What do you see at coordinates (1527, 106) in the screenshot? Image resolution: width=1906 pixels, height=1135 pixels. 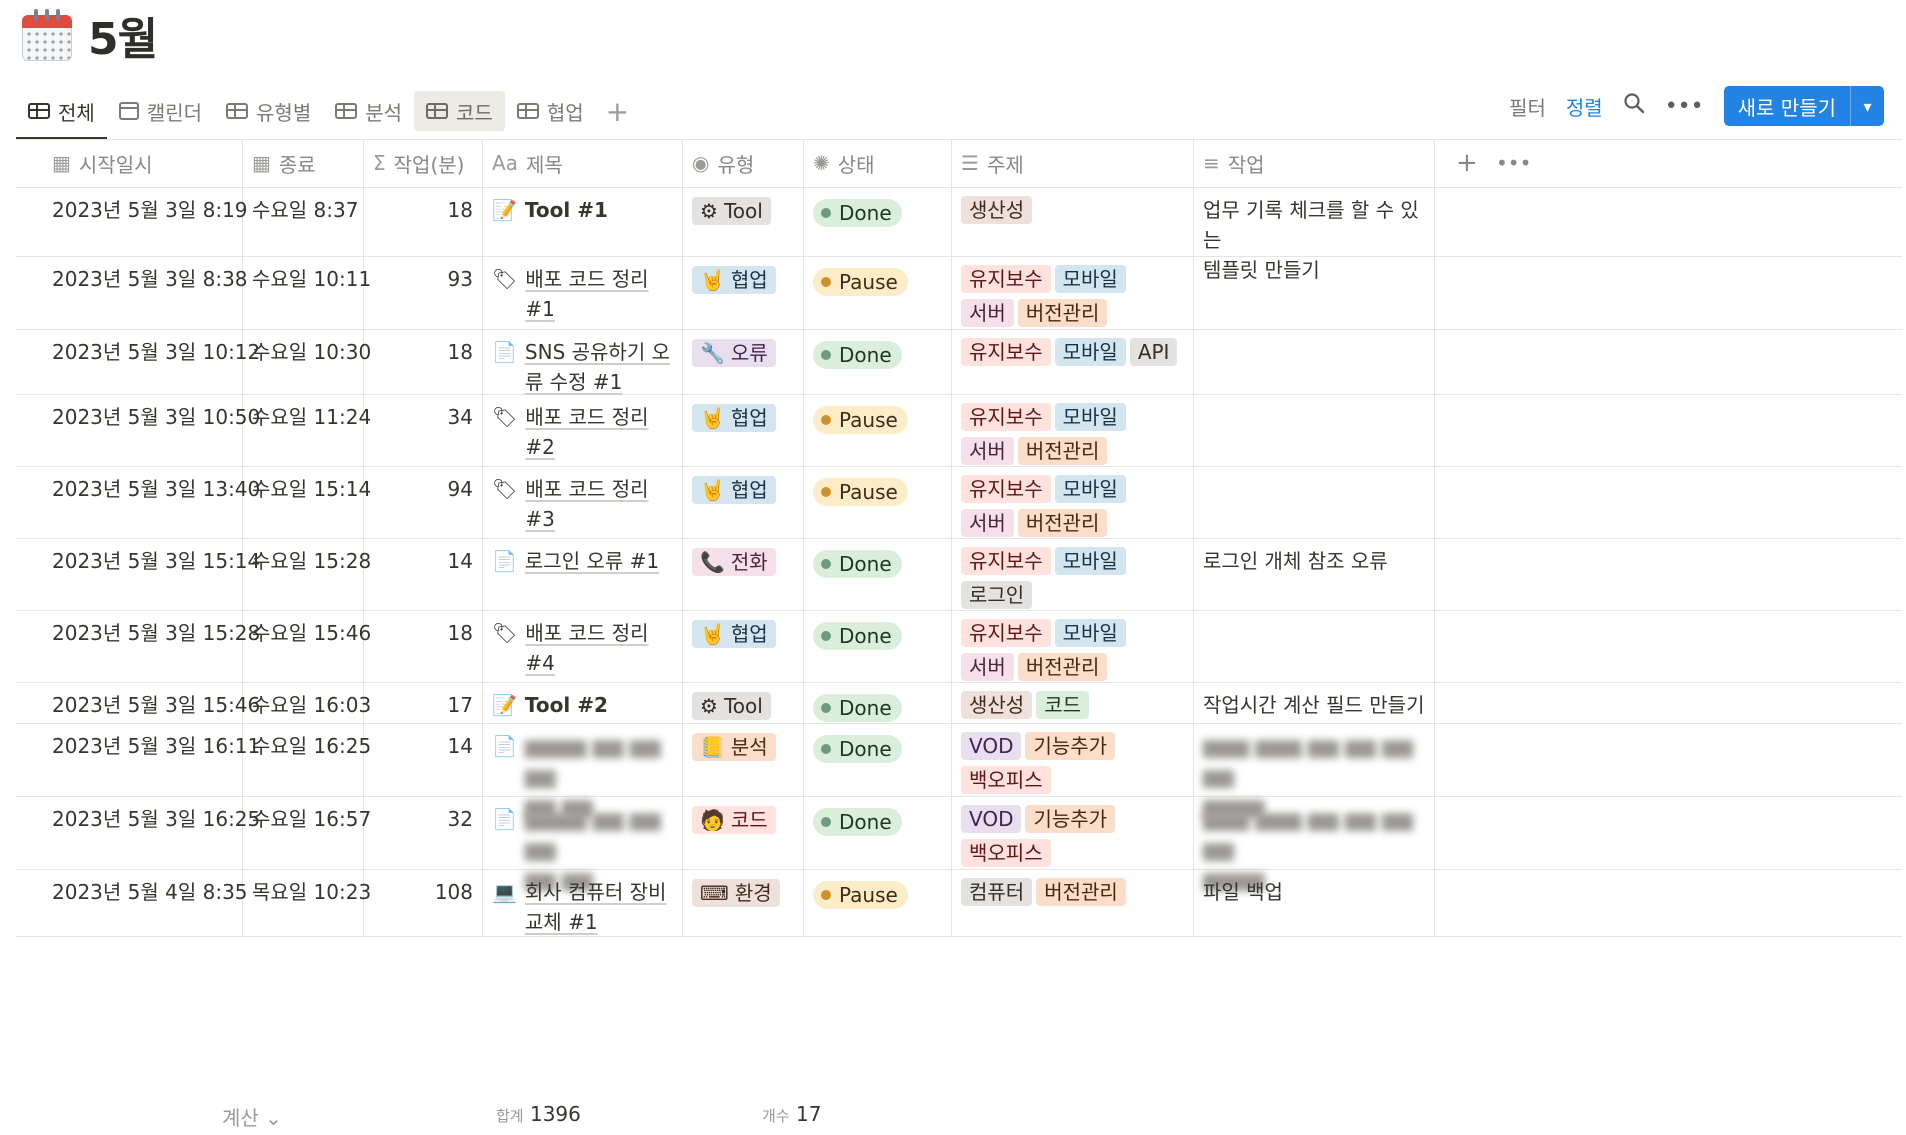 I see `filter-button: 필터` at bounding box center [1527, 106].